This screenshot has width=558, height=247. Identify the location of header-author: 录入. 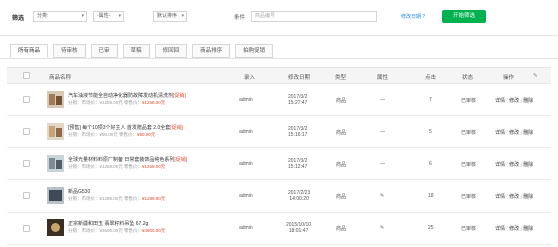
(250, 78).